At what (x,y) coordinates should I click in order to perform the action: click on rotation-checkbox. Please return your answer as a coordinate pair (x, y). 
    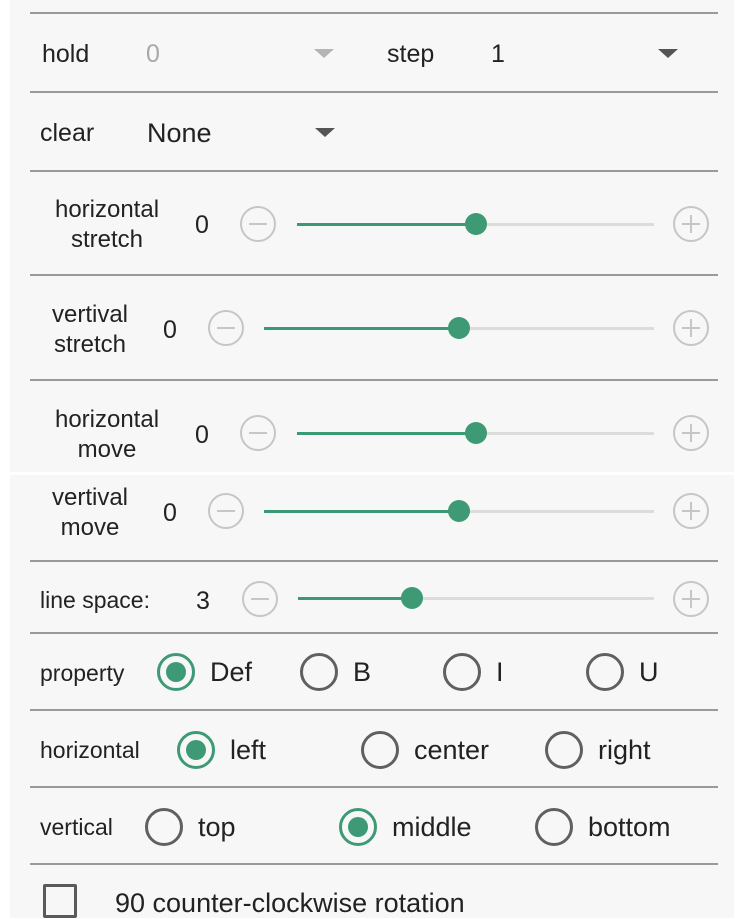
    Looking at the image, I should click on (60, 901).